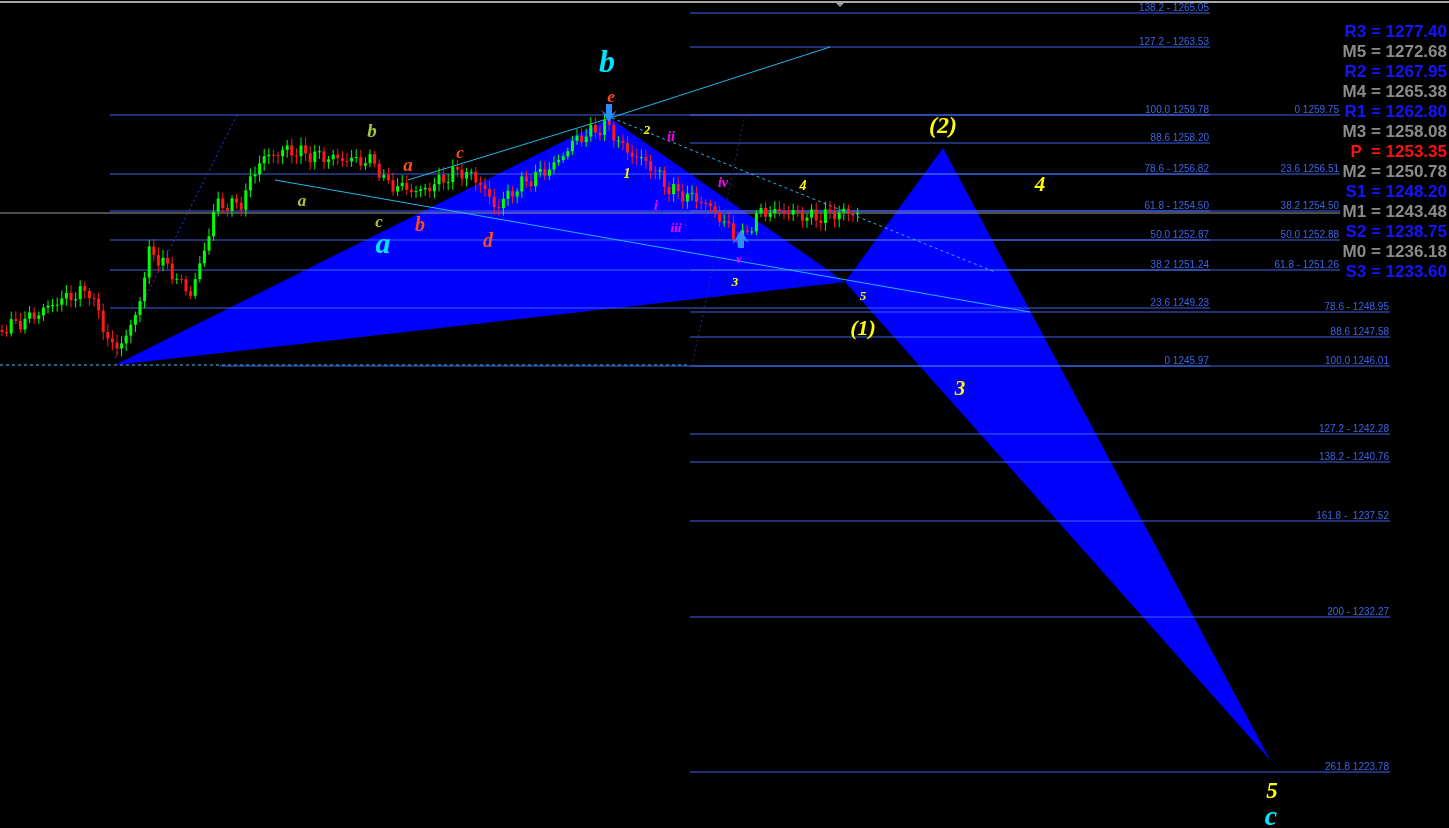 The image size is (1449, 828). I want to click on fib-level-label: 0 1259.75, so click(1316, 109).